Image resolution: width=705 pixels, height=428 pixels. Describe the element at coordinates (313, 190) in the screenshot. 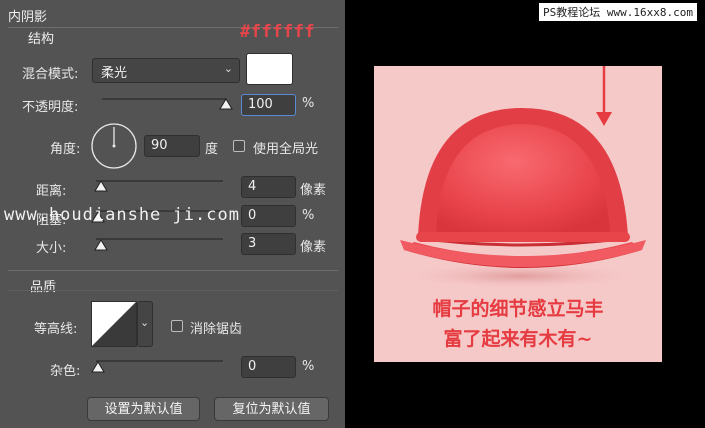

I see `distance-unit: 像素` at that location.